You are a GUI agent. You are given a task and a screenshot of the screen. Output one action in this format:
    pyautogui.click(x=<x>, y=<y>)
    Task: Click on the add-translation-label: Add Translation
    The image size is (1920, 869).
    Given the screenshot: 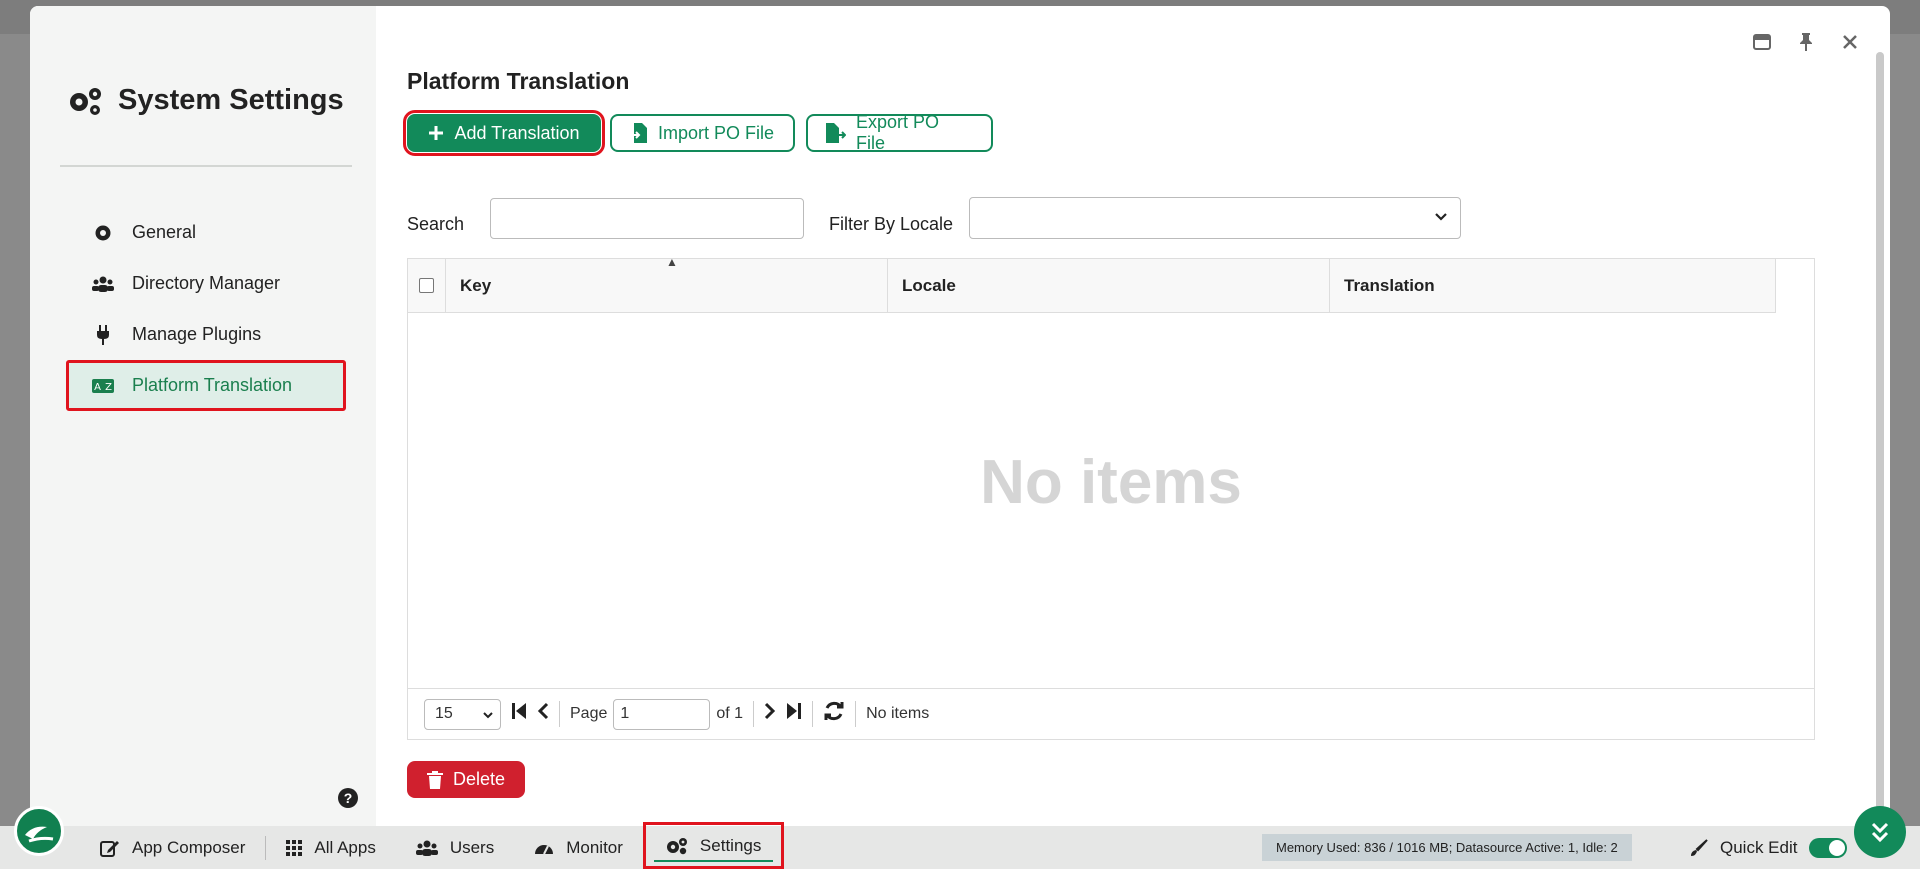 What is the action you would take?
    pyautogui.click(x=517, y=132)
    